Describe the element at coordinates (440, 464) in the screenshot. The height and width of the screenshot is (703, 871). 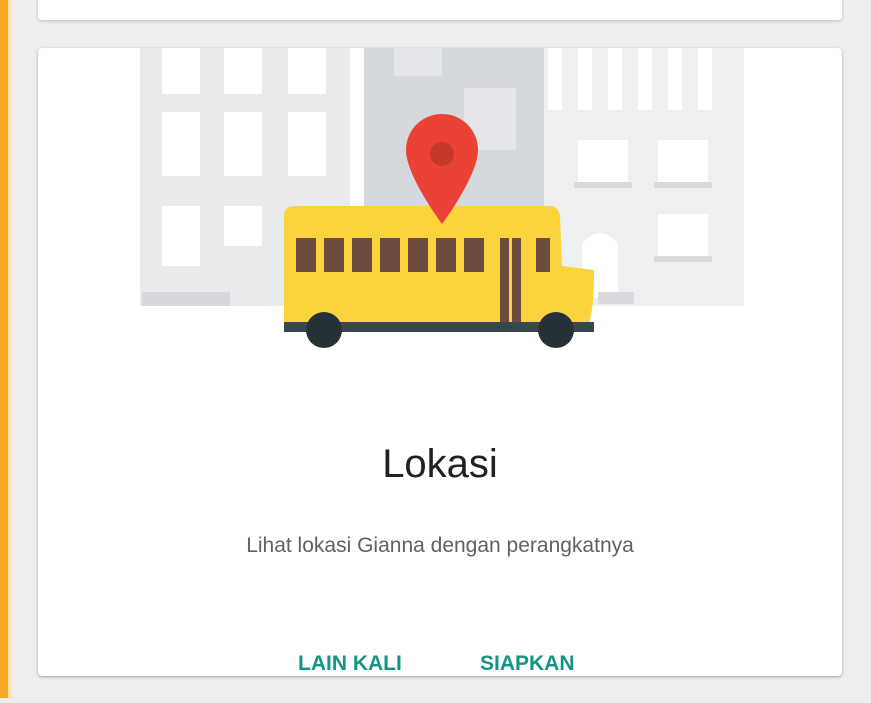
I see `card-title: Lokasi` at that location.